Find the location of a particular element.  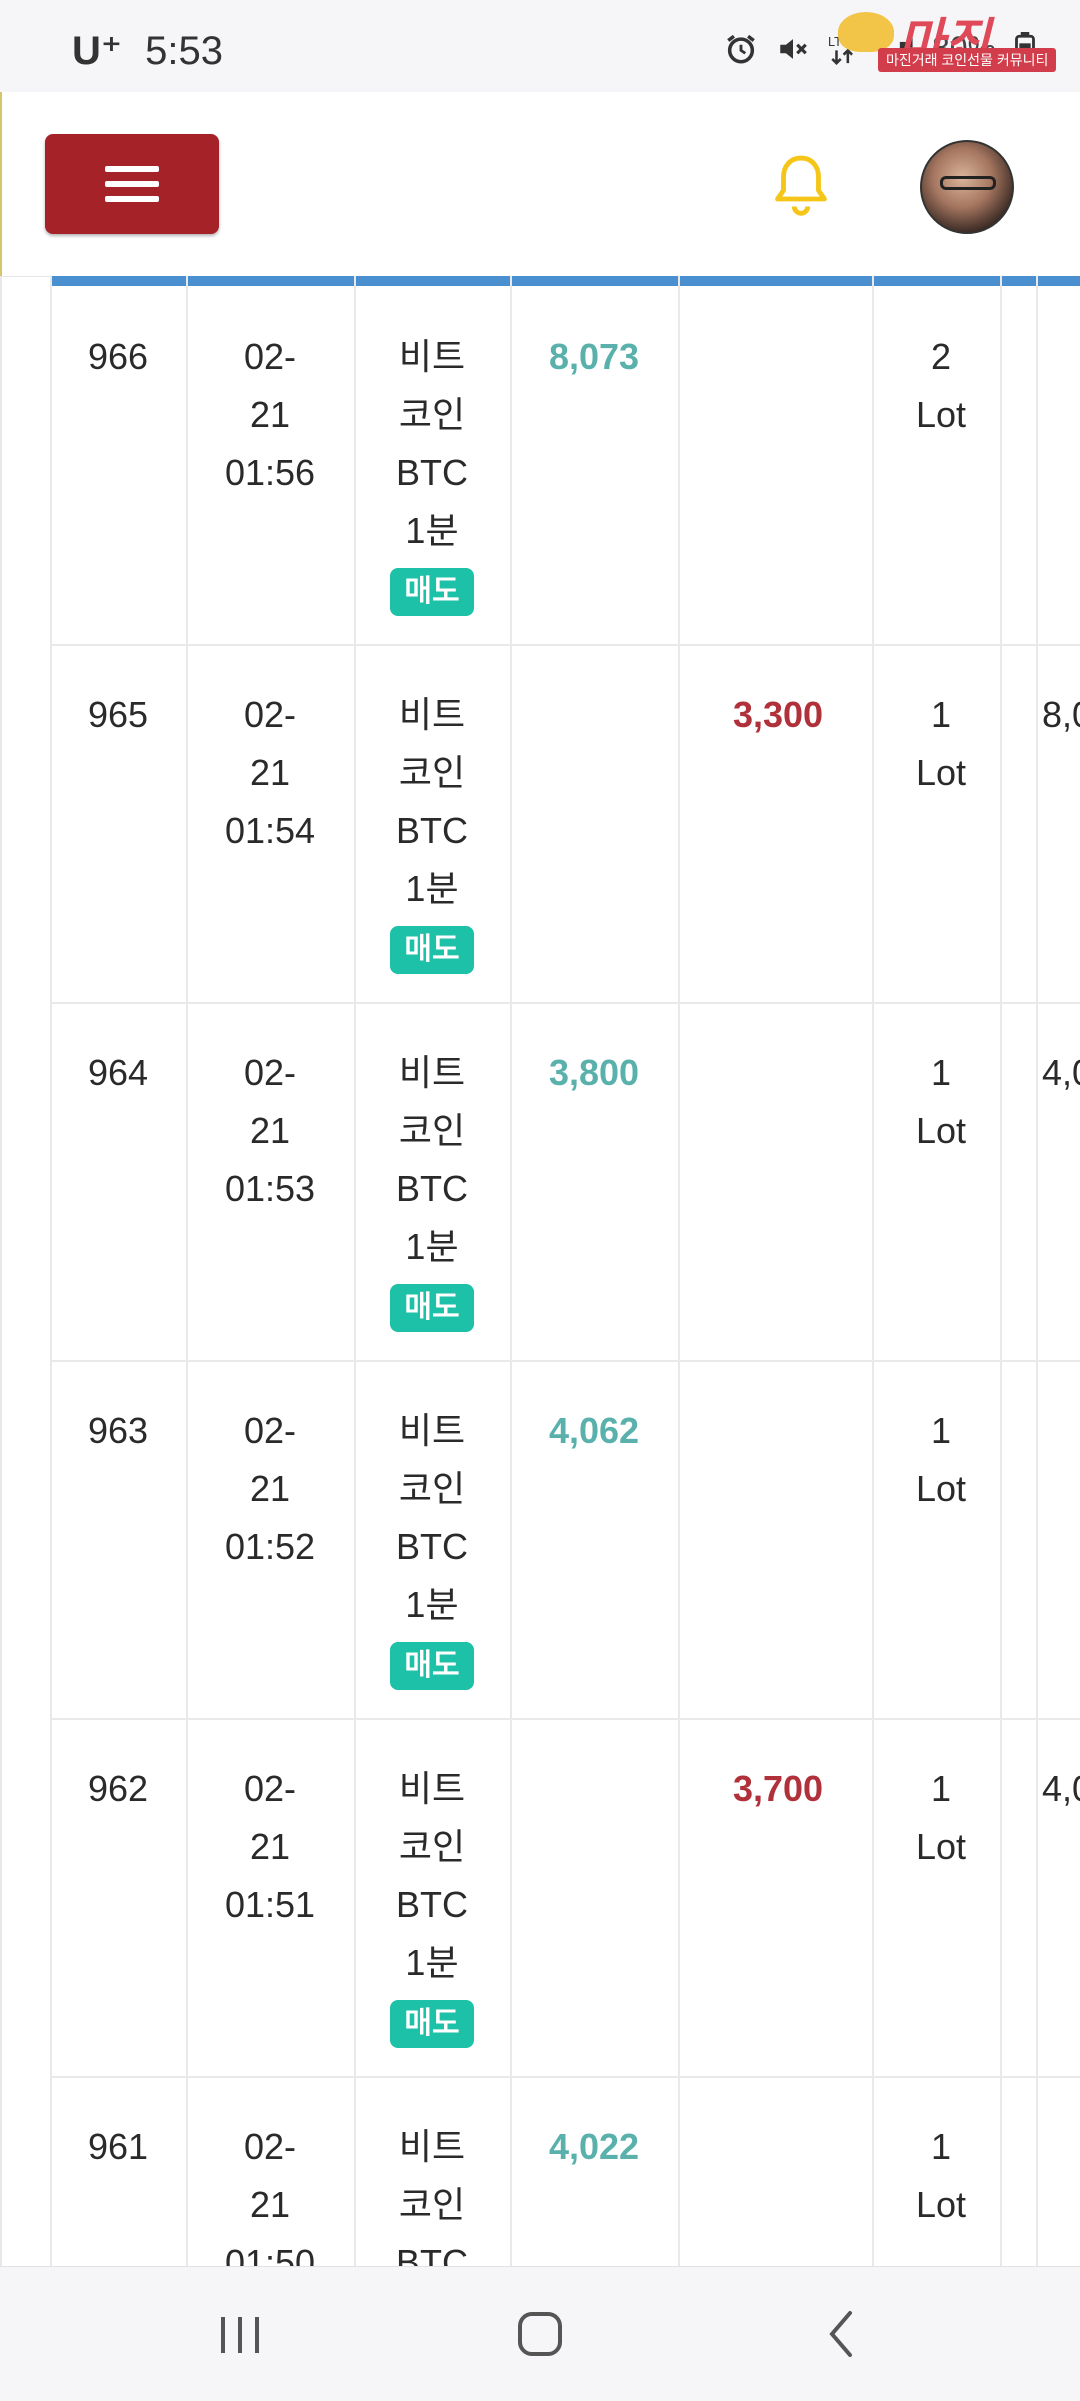

table-row: 965 02- 21 01:54 비트코인 BTC 1분매도 3,300 1 Lot 8,0 is located at coordinates (565, 824).